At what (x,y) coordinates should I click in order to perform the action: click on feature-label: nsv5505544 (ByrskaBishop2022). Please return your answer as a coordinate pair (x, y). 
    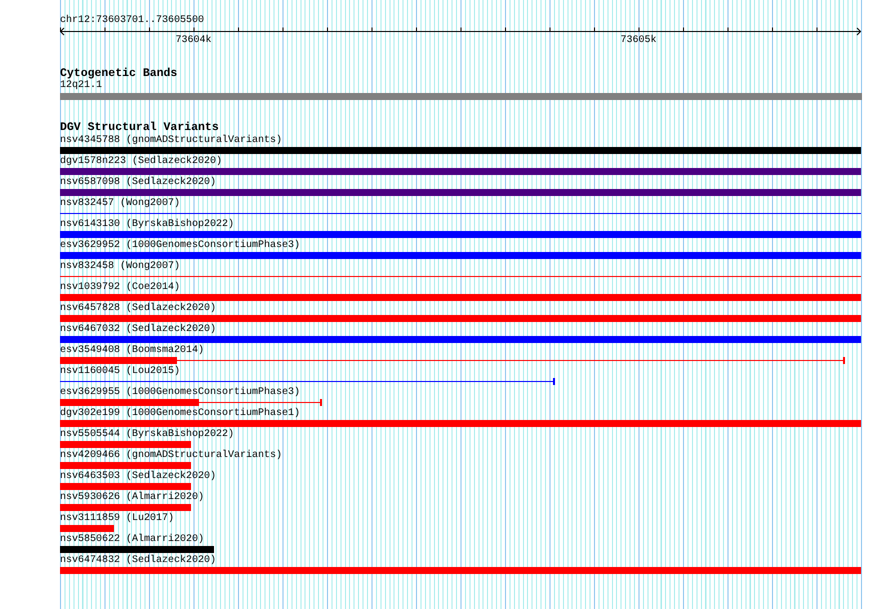
    Looking at the image, I should click on (147, 434).